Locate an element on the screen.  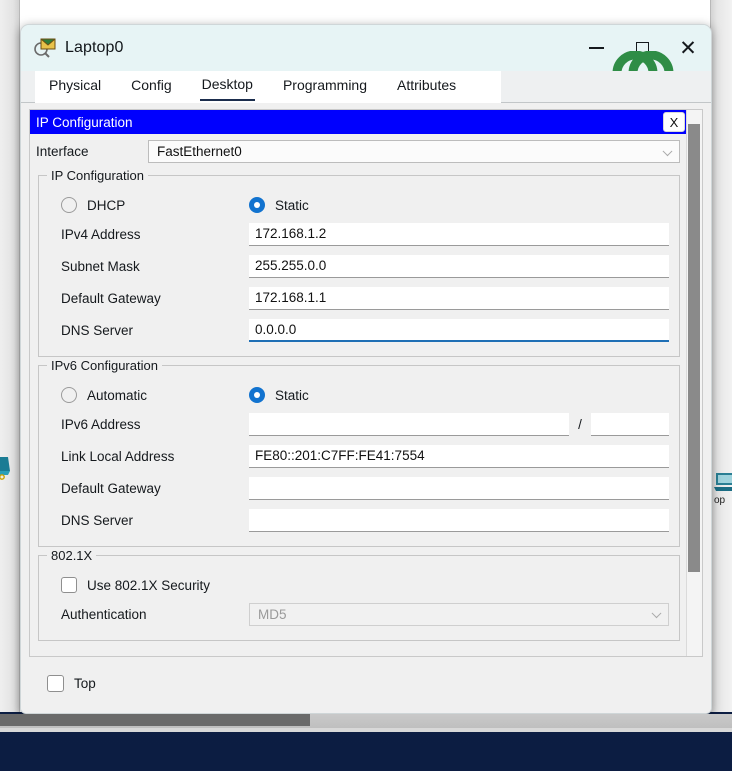
authentication-label: Authentication is located at coordinates (104, 614).